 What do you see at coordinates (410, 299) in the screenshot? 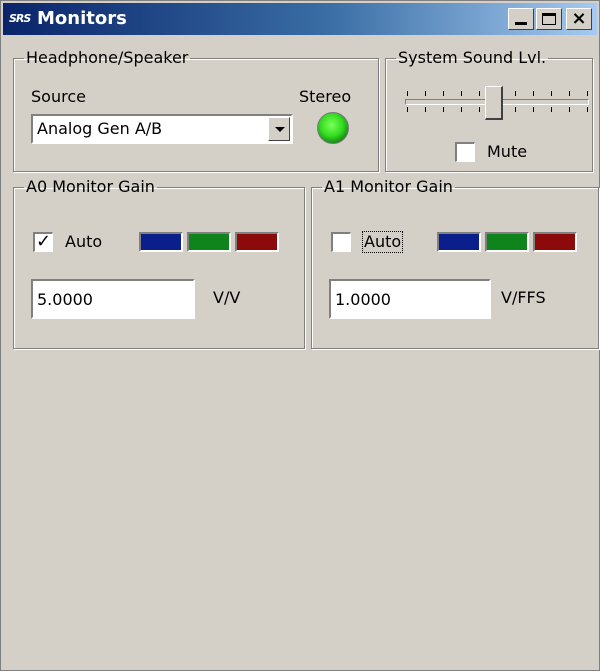
I see `a1-gain-input: 1.0000` at bounding box center [410, 299].